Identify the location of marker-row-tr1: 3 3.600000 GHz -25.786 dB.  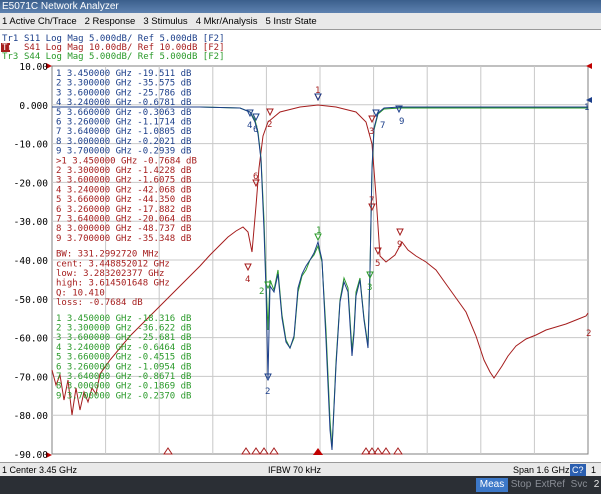
(123, 93).